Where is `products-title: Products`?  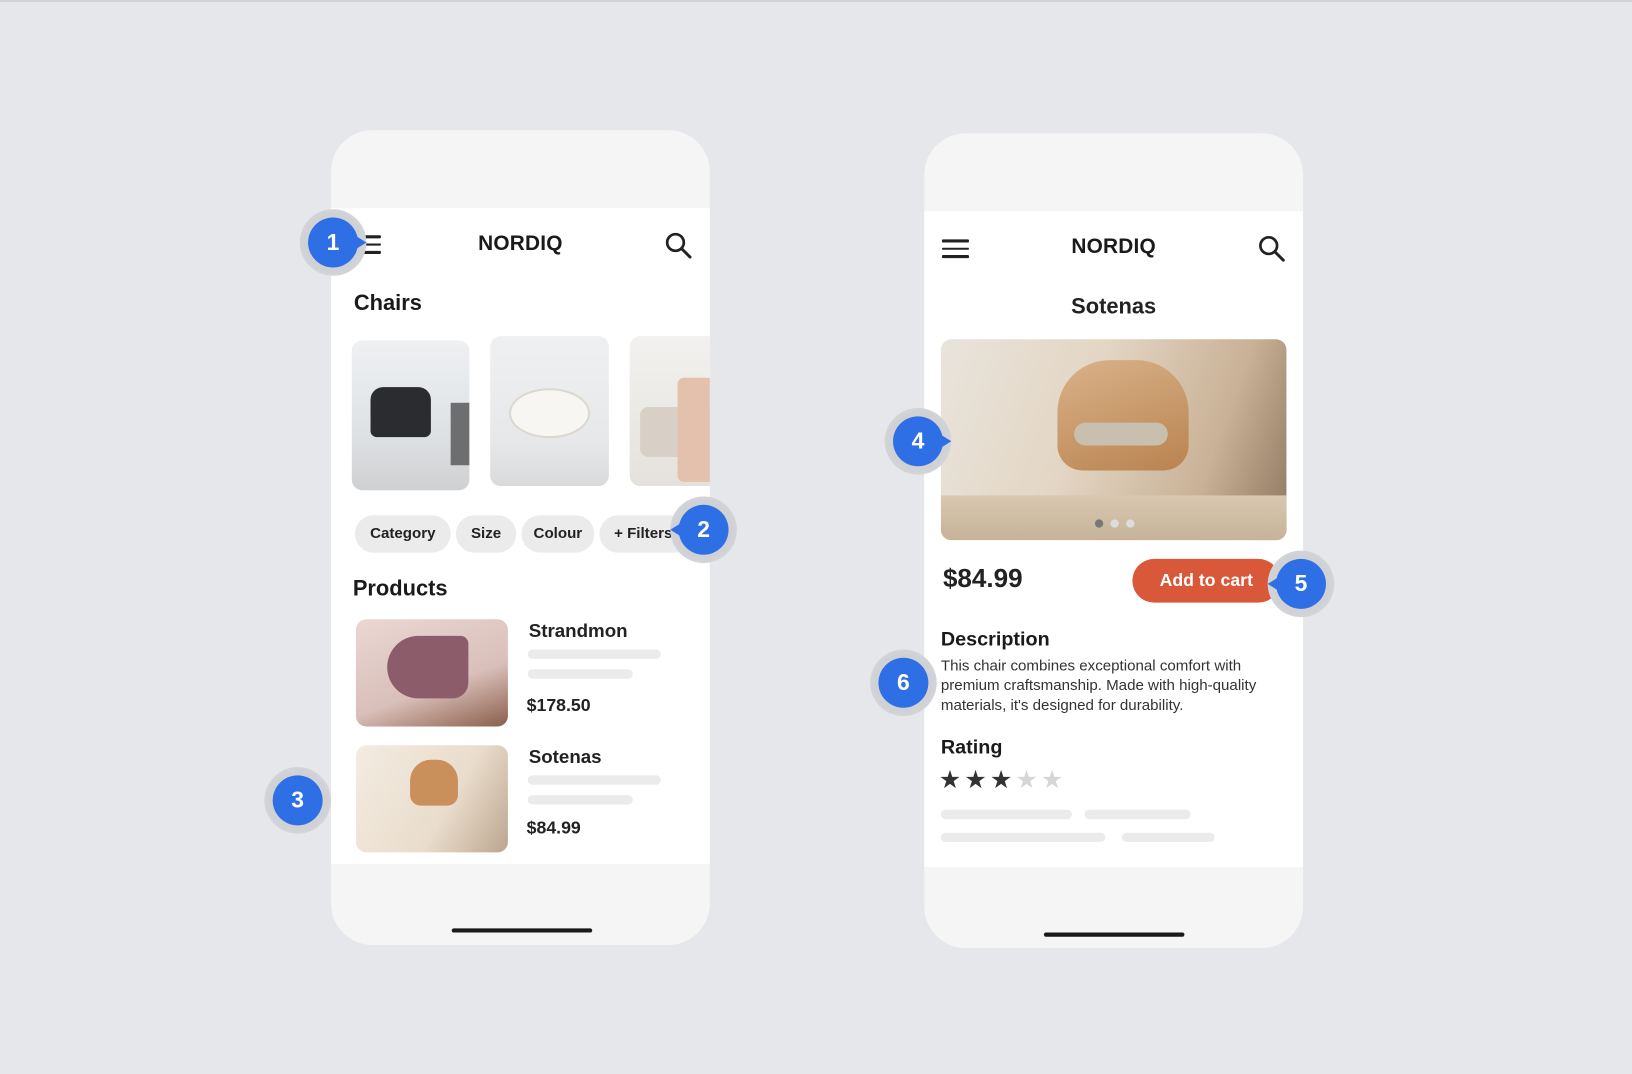 products-title: Products is located at coordinates (400, 588).